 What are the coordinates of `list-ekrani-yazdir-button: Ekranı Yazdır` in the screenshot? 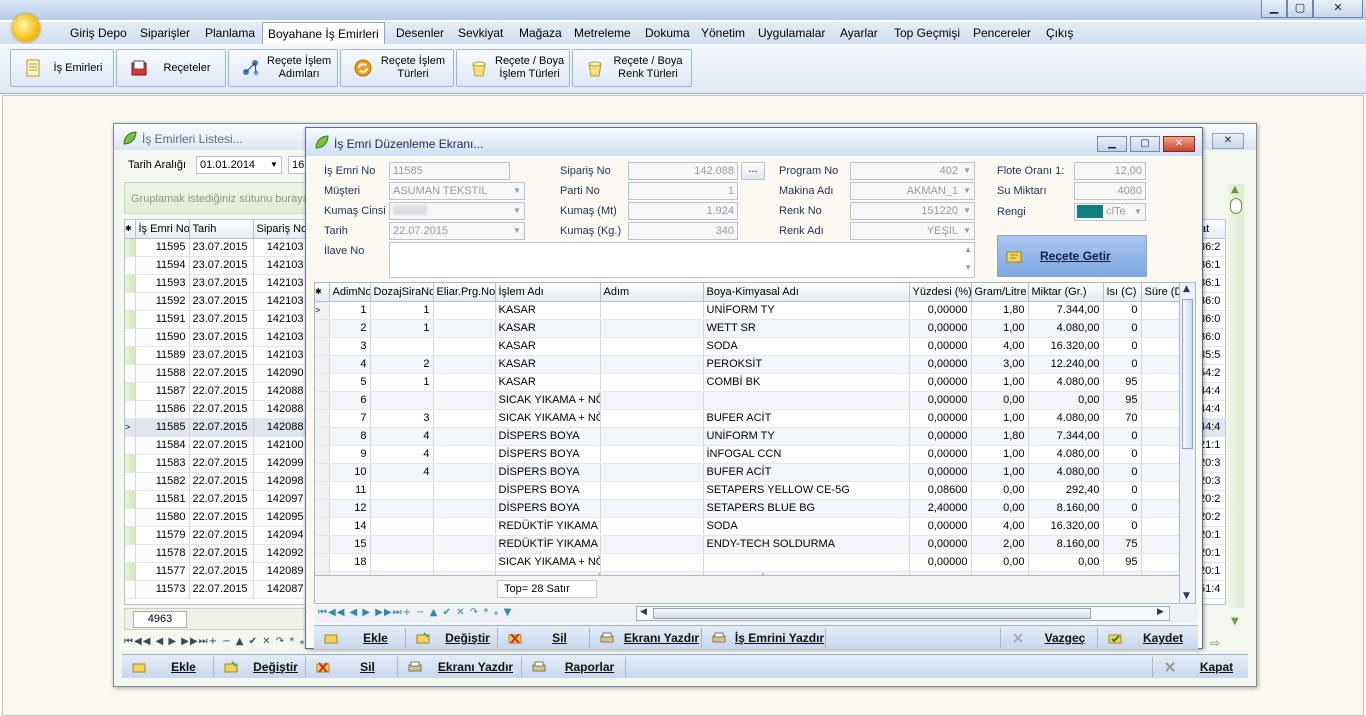 It's located at (460, 667).